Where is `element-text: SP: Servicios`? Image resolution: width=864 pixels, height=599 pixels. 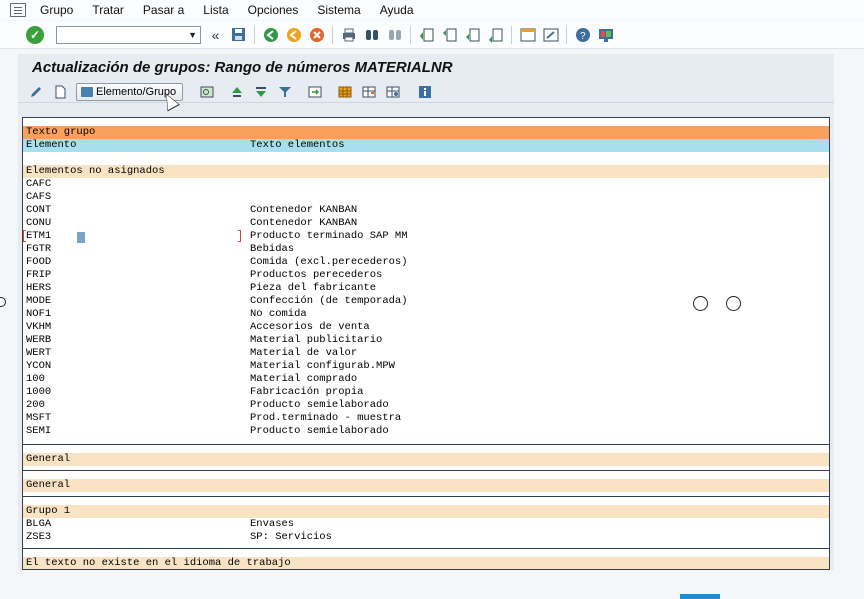 element-text: SP: Servicios is located at coordinates (291, 537).